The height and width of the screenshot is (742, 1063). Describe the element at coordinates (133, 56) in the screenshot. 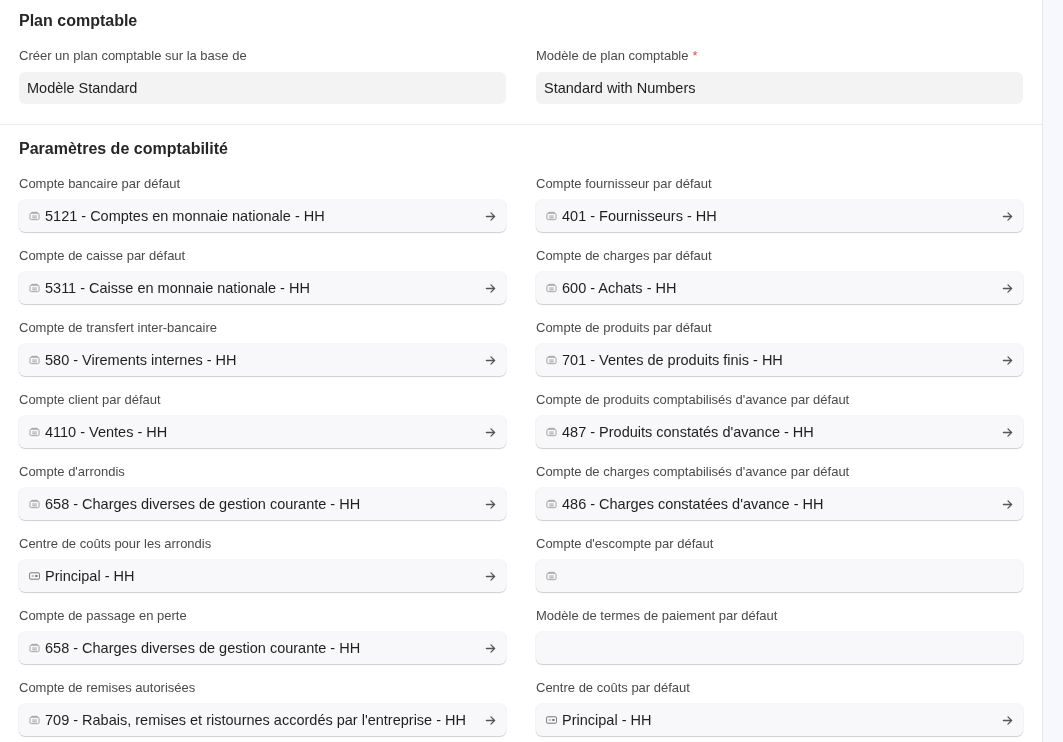

I see `field-label: Créer un plan comptable sur la base de` at that location.